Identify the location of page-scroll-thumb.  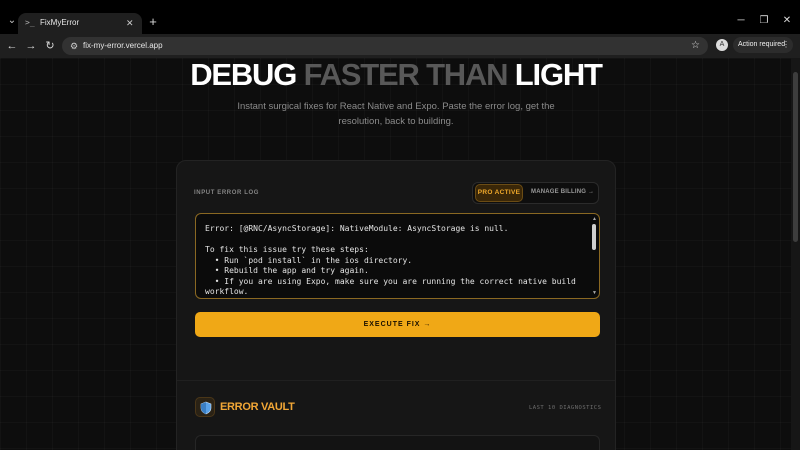
(795, 157).